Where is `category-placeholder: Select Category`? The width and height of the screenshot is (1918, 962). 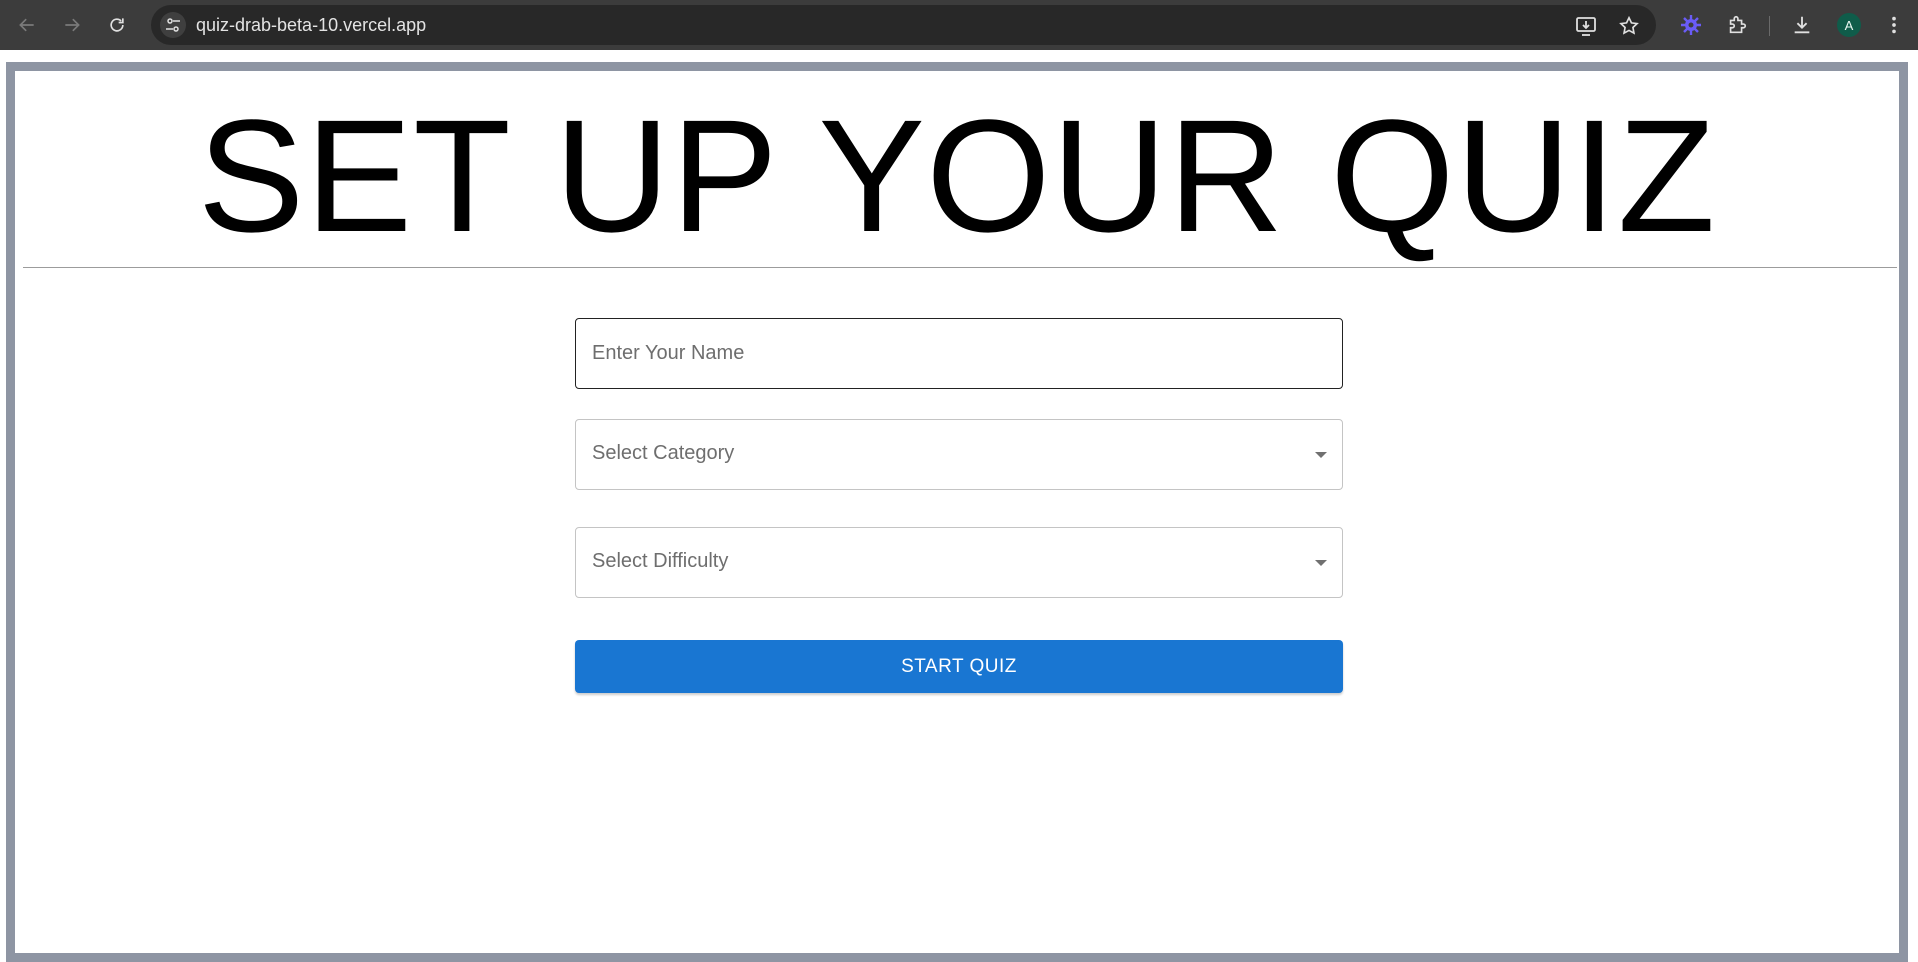
category-placeholder: Select Category is located at coordinates (663, 453).